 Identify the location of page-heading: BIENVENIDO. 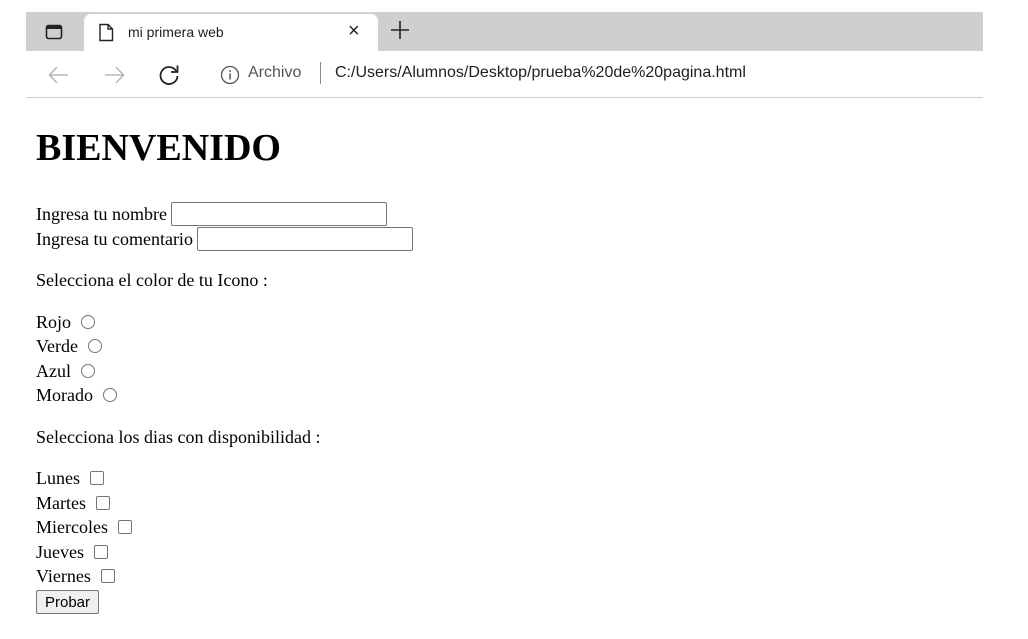
(158, 148).